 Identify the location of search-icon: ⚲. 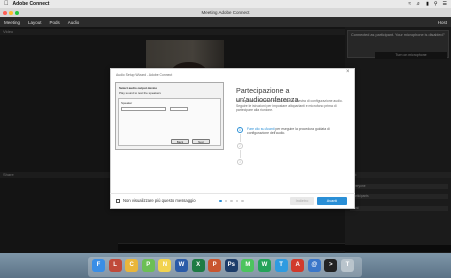
(436, 4).